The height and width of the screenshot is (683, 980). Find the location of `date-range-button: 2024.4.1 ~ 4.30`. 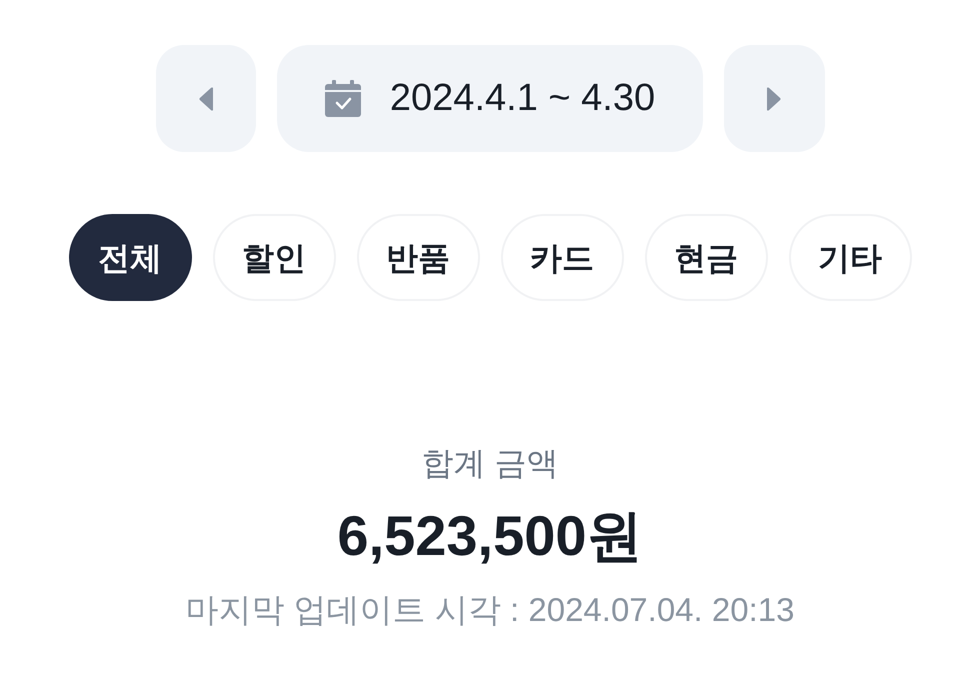

date-range-button: 2024.4.1 ~ 4.30 is located at coordinates (489, 98).